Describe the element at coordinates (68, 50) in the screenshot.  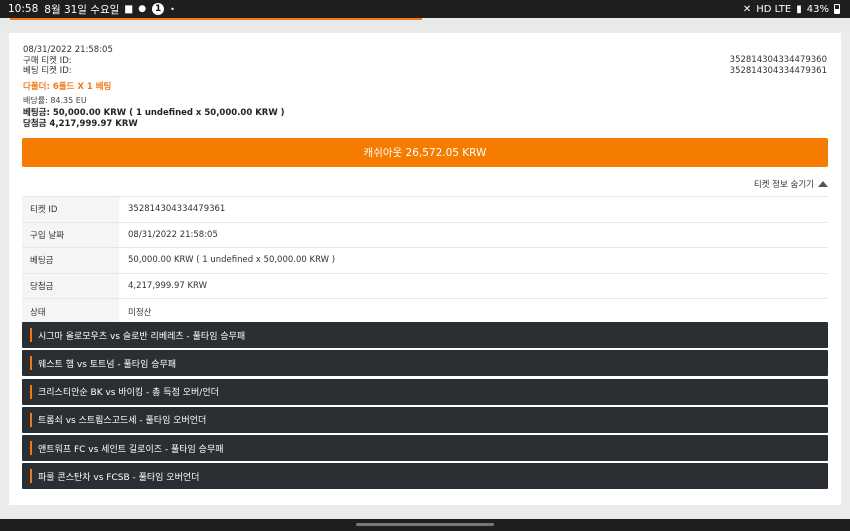
I see `ticket-datetime: 08/31/2022 21:58:05` at that location.